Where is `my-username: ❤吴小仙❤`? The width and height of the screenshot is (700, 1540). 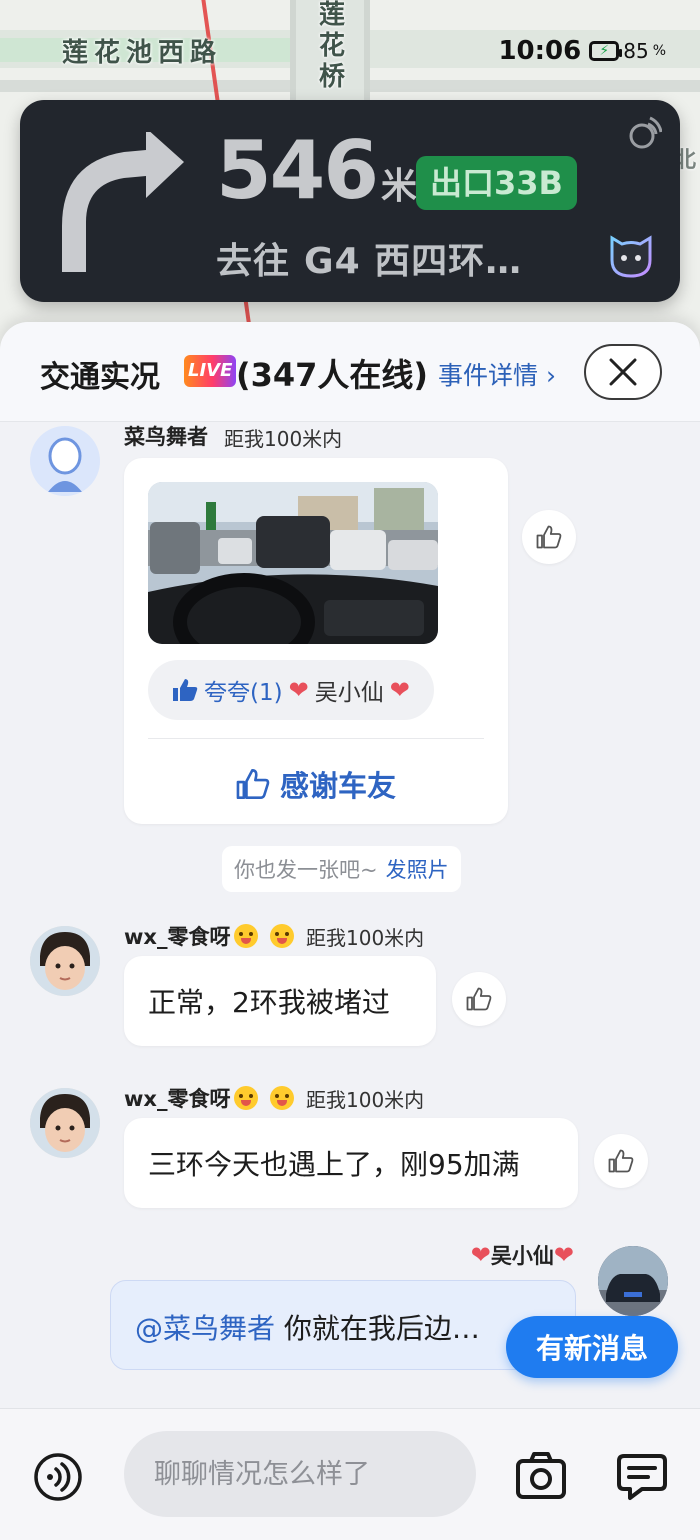
my-username: ❤吴小仙❤ is located at coordinates (522, 1255).